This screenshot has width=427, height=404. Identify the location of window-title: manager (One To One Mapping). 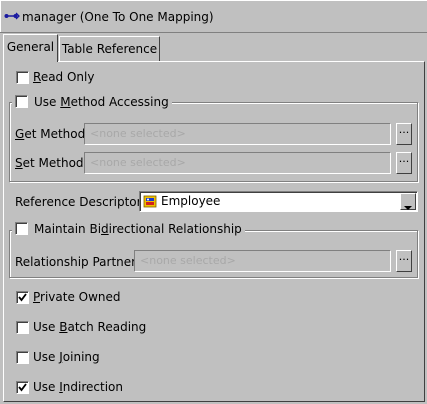
(118, 17).